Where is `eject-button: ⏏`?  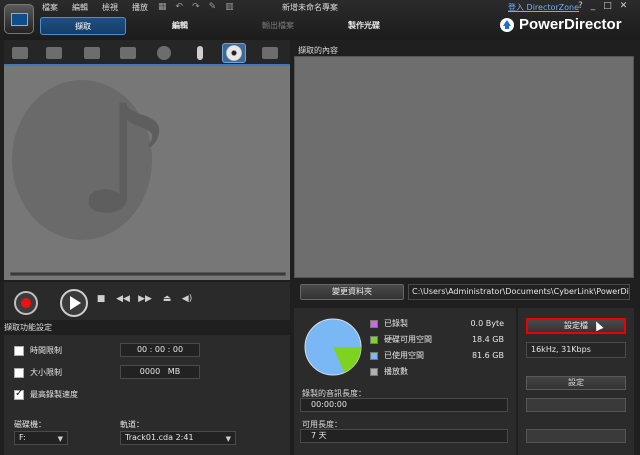 eject-button: ⏏ is located at coordinates (167, 299).